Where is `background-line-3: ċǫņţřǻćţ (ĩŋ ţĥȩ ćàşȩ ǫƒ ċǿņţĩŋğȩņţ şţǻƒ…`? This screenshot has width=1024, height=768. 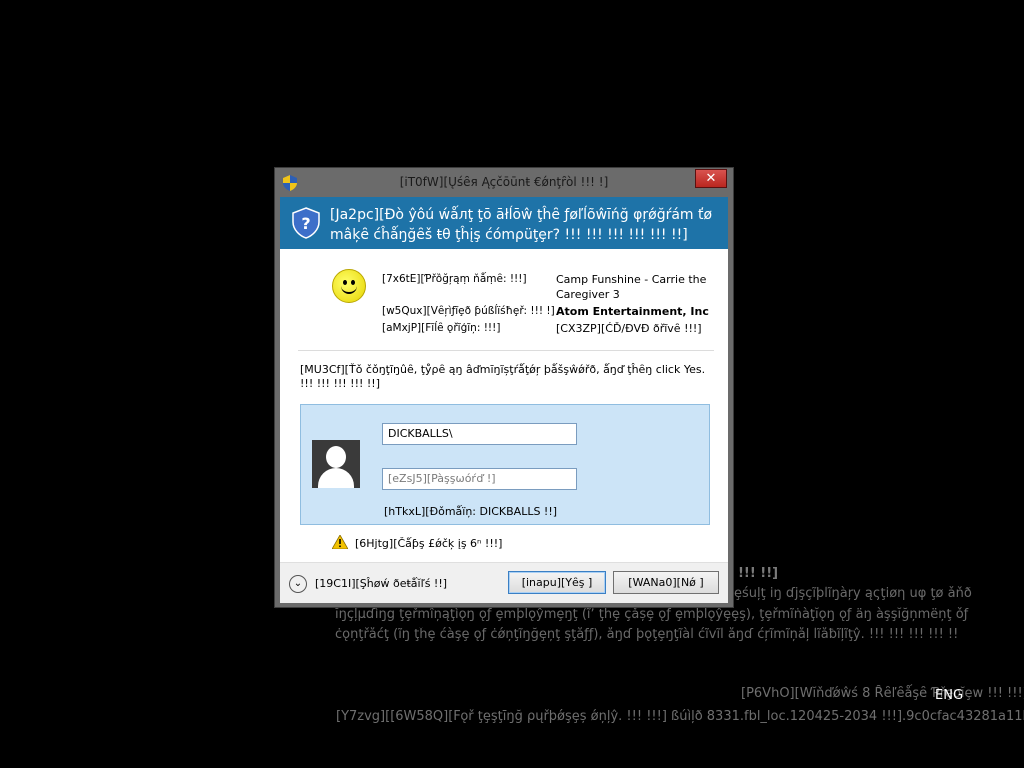 background-line-3: ċǫņţřǻćţ (ĩŋ ţĥȩ ćàşȩ ǫƒ ċǿņţĩŋğȩņţ şţǻƒ… is located at coordinates (647, 634).